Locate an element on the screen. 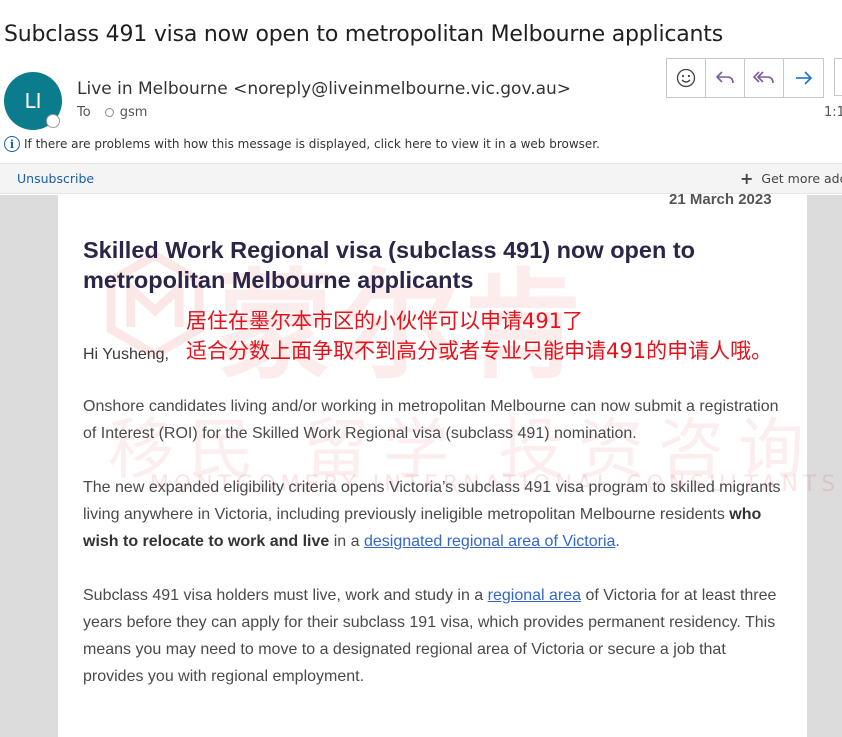  recipient-presence-icon is located at coordinates (109, 112).